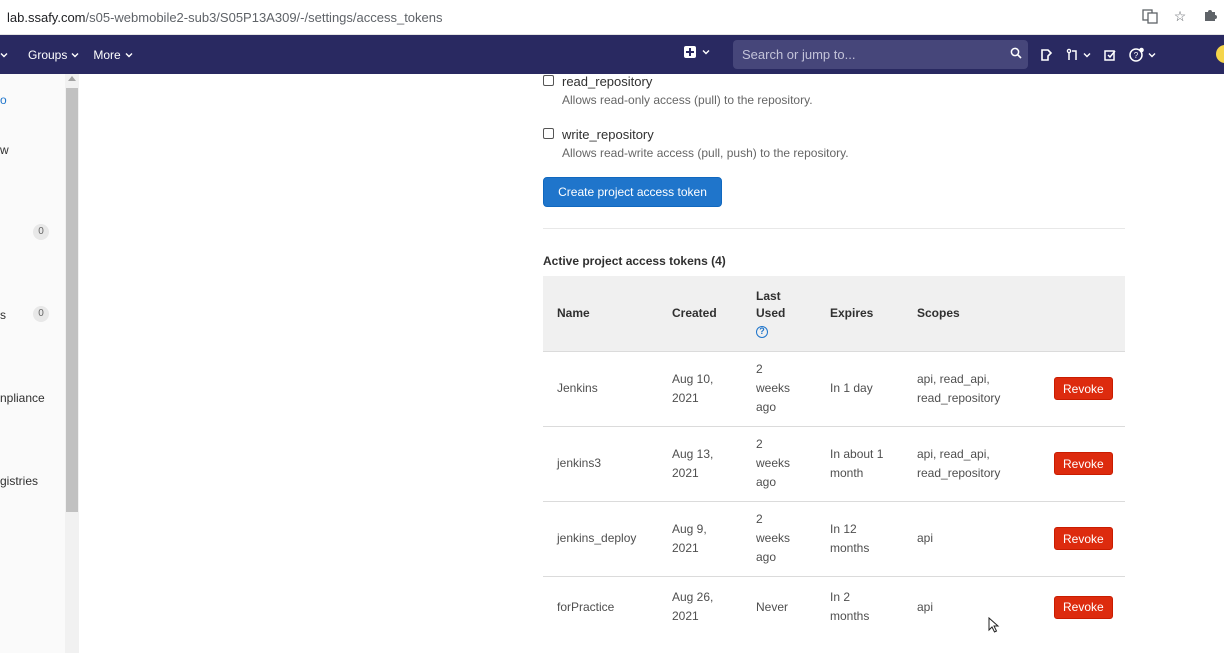 This screenshot has height=653, width=1224. What do you see at coordinates (1210, 16) in the screenshot?
I see `extension-puzzle-icon` at bounding box center [1210, 16].